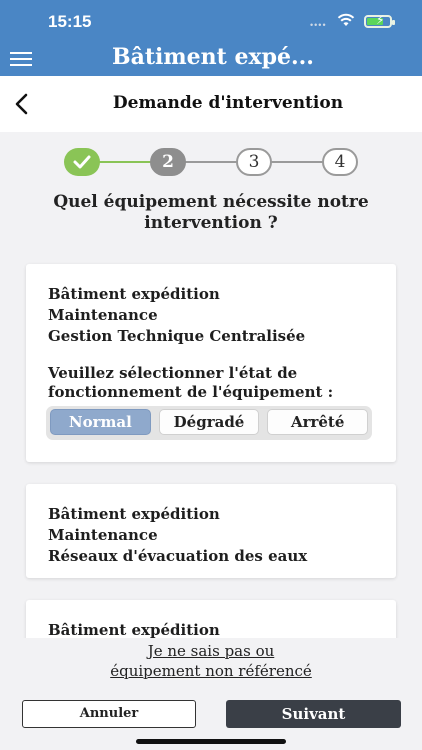 The width and height of the screenshot is (422, 750). I want to click on card-equipment: Gestion Technique Centralisée, so click(177, 336).